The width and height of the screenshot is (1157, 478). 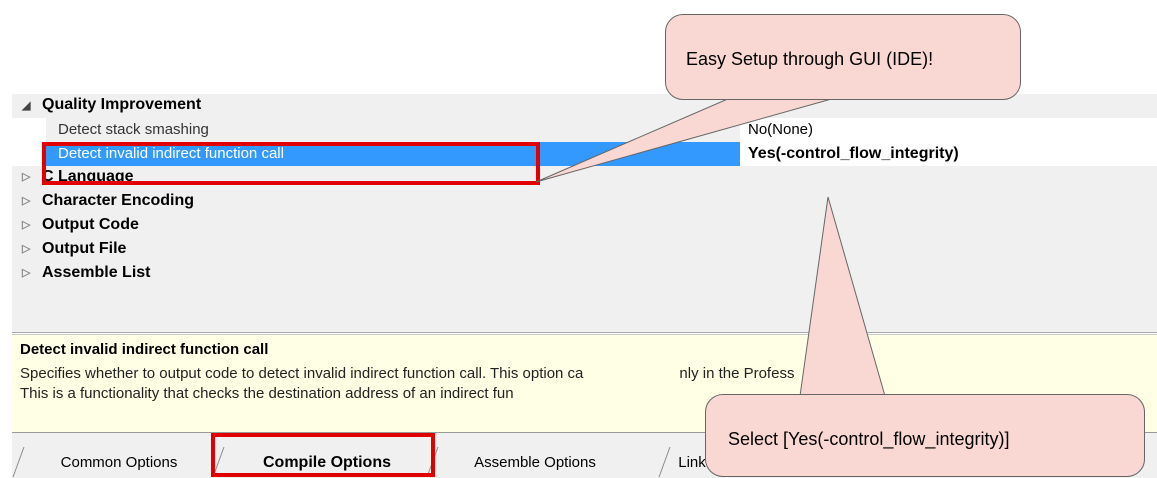 What do you see at coordinates (685, 140) in the screenshot?
I see `callout-tail-setup` at bounding box center [685, 140].